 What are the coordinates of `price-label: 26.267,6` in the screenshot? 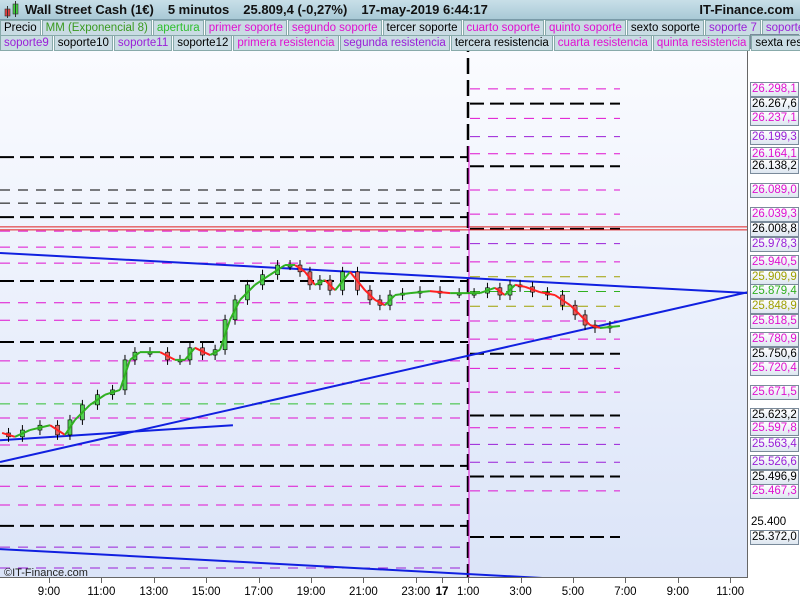 It's located at (774, 104).